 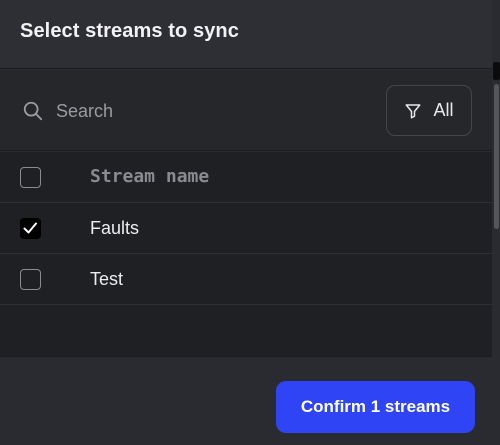 What do you see at coordinates (496, 71) in the screenshot?
I see `scrollbar-edge` at bounding box center [496, 71].